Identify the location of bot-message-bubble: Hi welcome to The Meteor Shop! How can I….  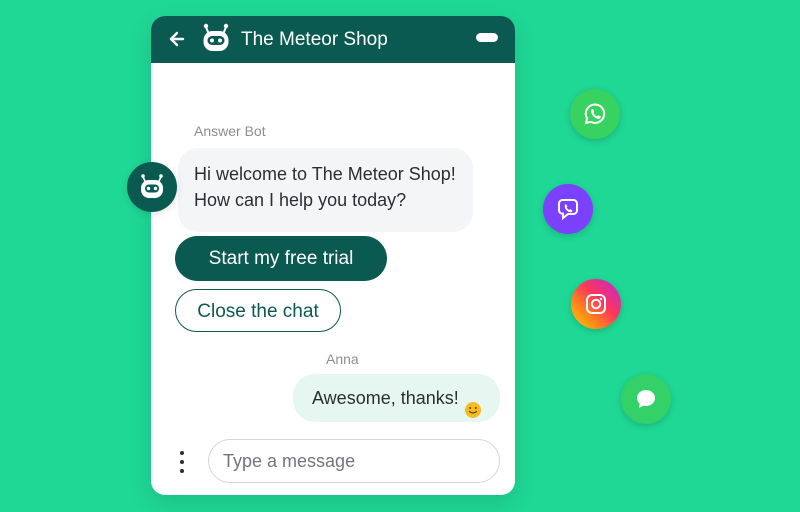
(325, 190).